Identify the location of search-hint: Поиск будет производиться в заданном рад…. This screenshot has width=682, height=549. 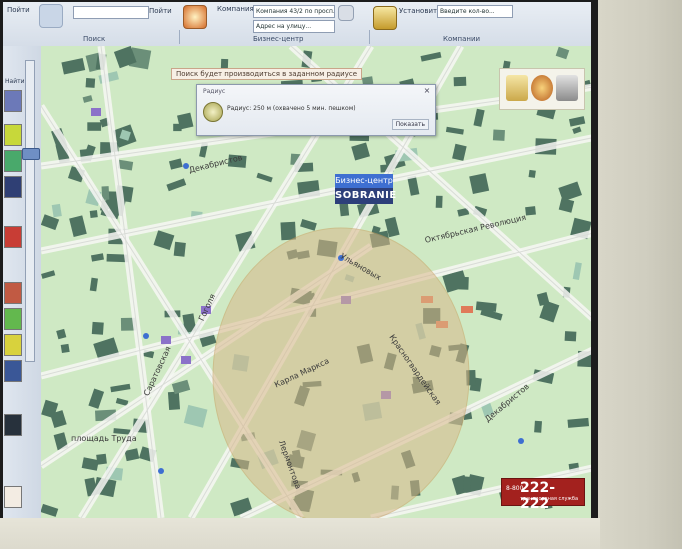
(267, 74).